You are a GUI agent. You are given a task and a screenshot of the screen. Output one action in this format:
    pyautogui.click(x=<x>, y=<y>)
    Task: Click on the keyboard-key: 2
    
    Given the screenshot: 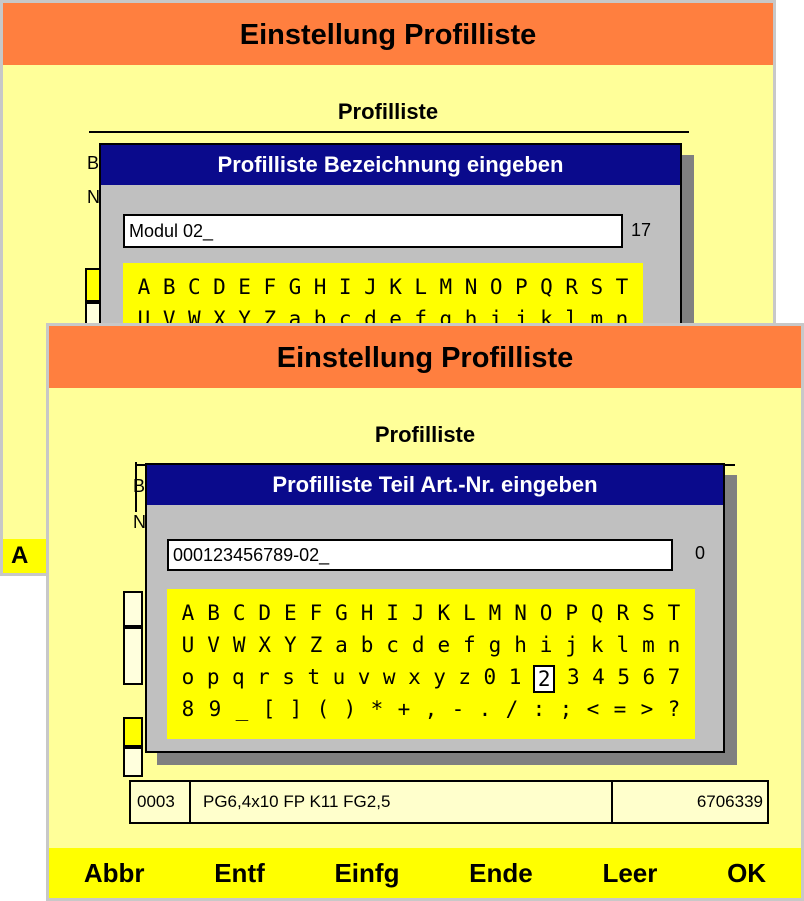 What is the action you would take?
    pyautogui.click(x=544, y=679)
    